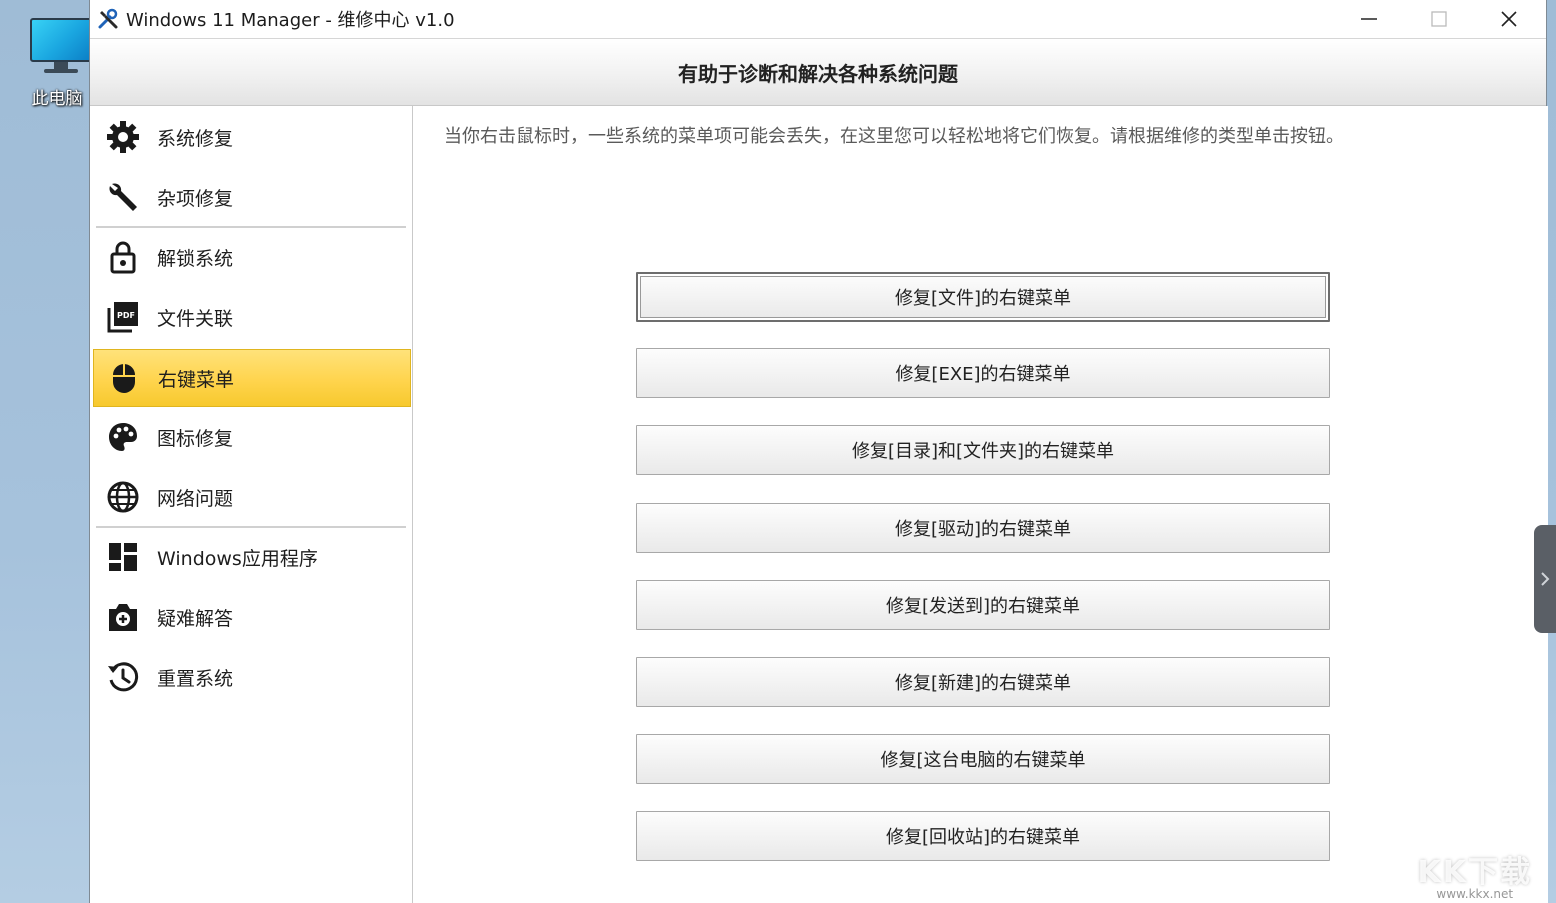 The height and width of the screenshot is (903, 1556). Describe the element at coordinates (123, 497) in the screenshot. I see `globe-icon` at that location.